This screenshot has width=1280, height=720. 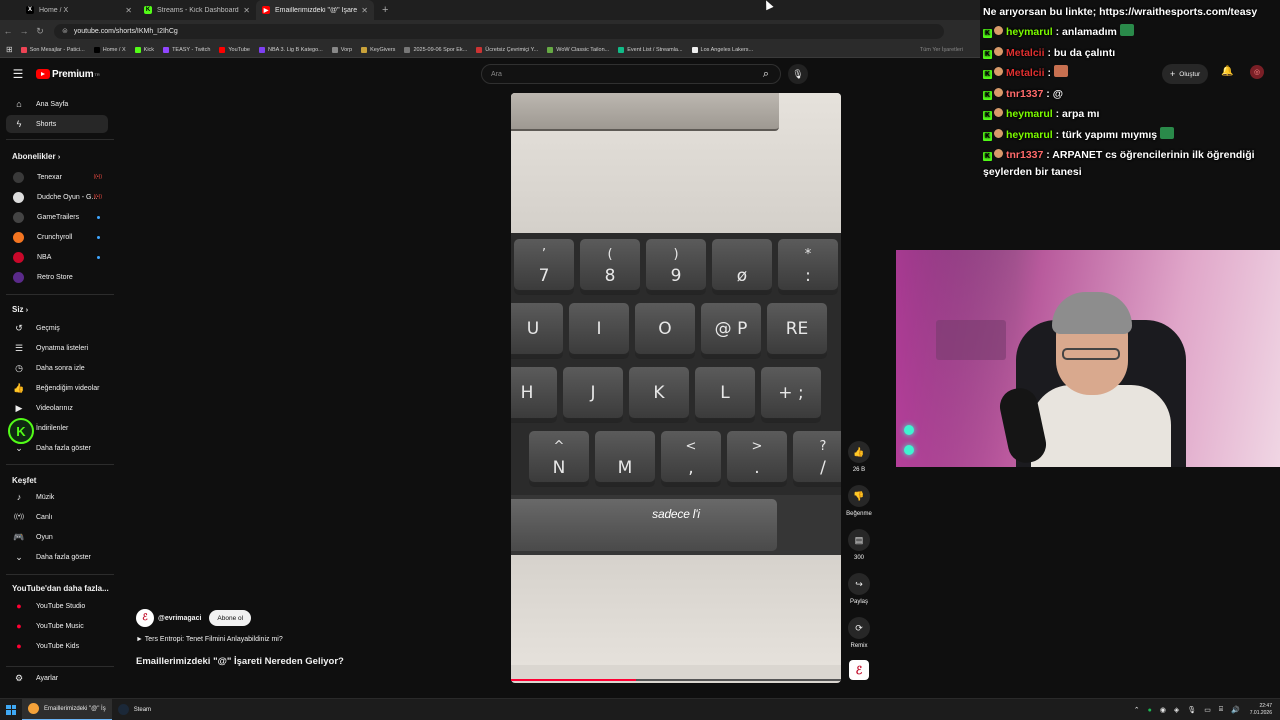 What do you see at coordinates (1261, 710) in the screenshot?
I see `clock: 22:47 7.01.2026` at bounding box center [1261, 710].